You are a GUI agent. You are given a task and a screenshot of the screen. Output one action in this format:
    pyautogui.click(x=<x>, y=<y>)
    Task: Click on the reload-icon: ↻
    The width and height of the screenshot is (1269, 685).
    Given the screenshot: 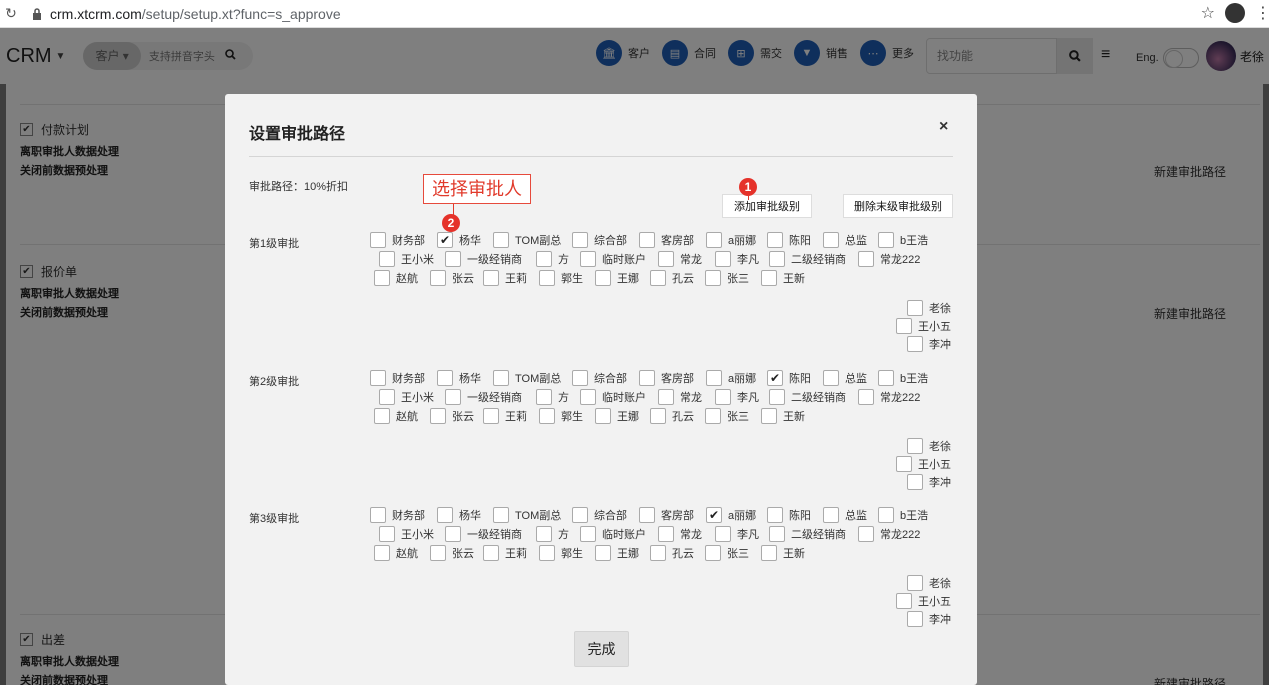 What is the action you would take?
    pyautogui.click(x=11, y=13)
    